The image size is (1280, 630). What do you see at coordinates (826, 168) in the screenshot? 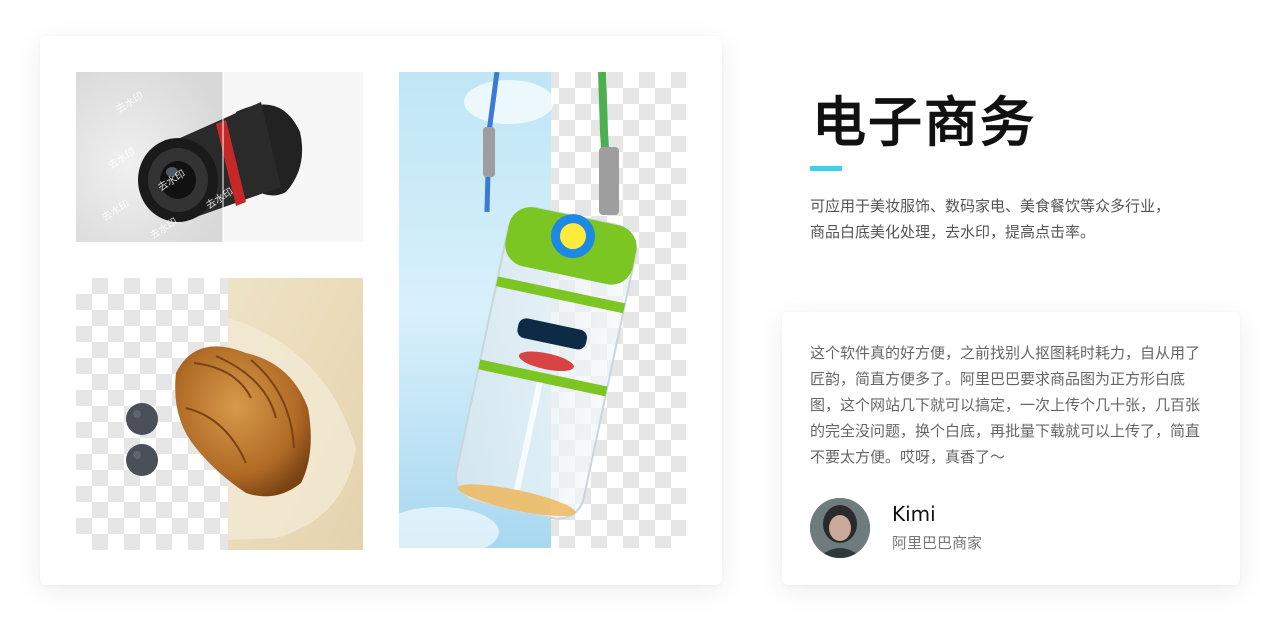
I see `accent-divider` at bounding box center [826, 168].